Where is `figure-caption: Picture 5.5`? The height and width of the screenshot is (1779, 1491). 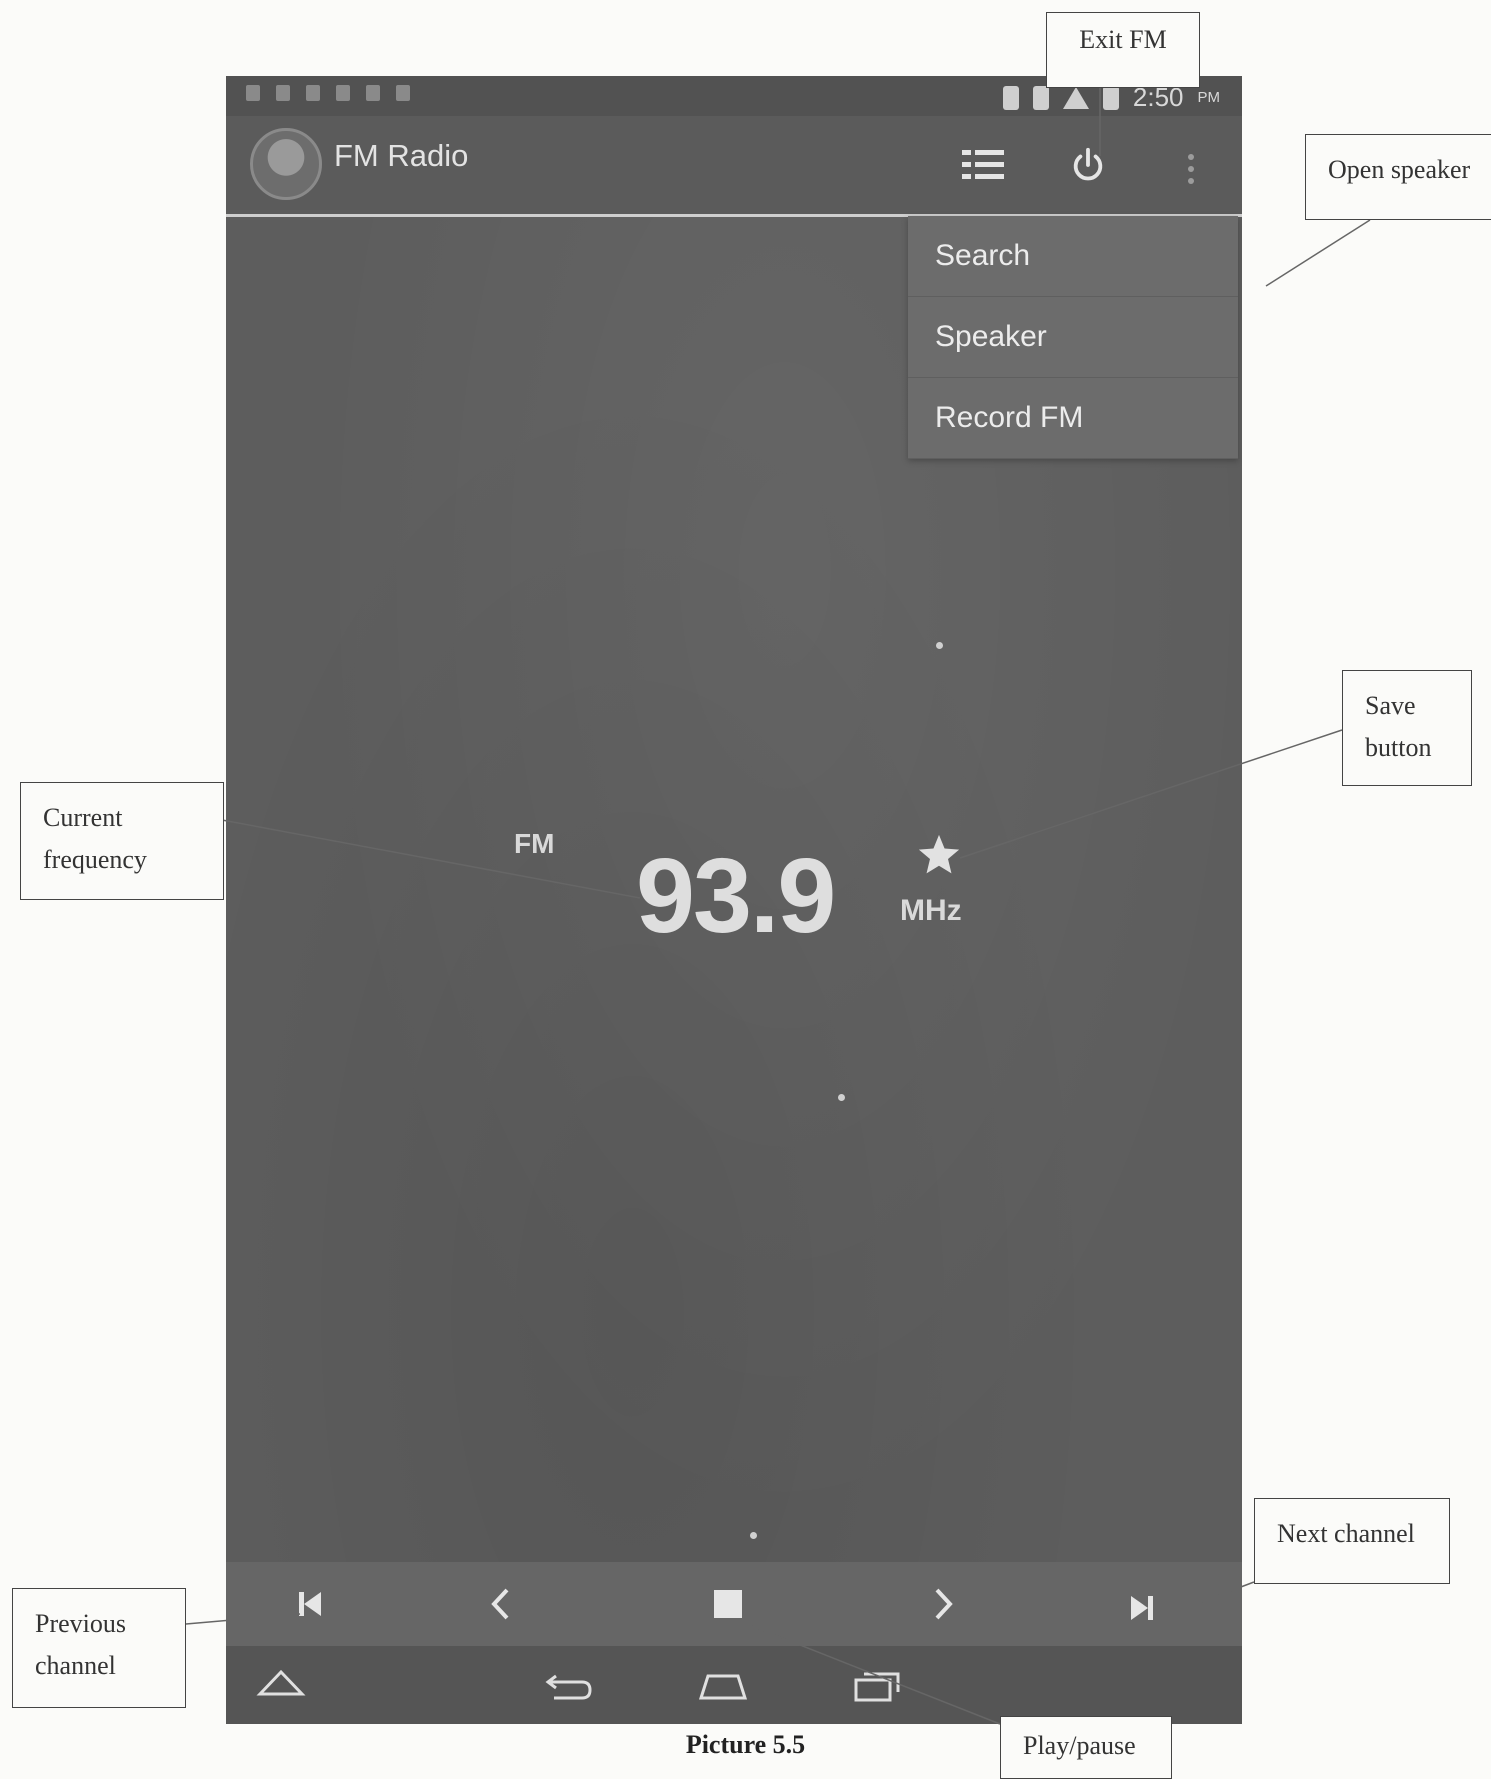 figure-caption: Picture 5.5 is located at coordinates (745, 1744).